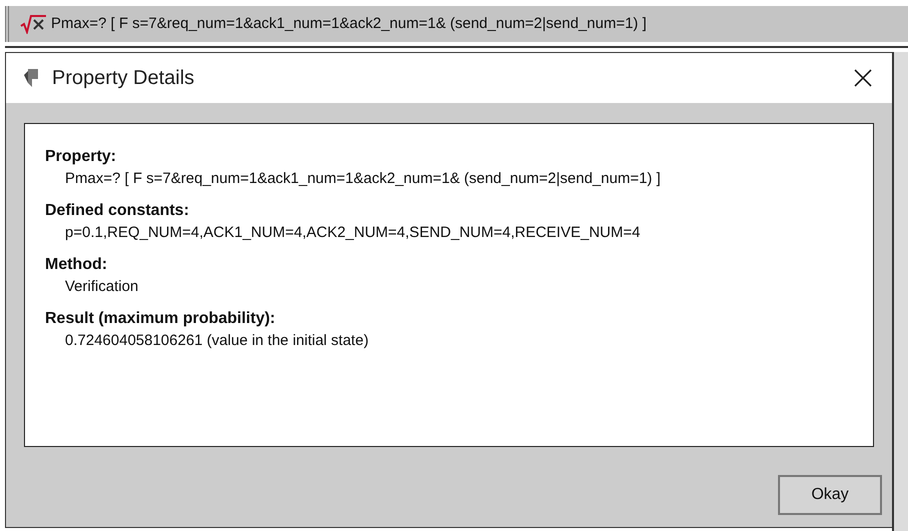 This screenshot has height=531, width=908. I want to click on section-value: p=0.1,REQ_NUM=4,ACK1_NUM=4,ACK2_NUM=4,SEND_NUM=4,RECEIVE_NUM=4, so click(352, 233).